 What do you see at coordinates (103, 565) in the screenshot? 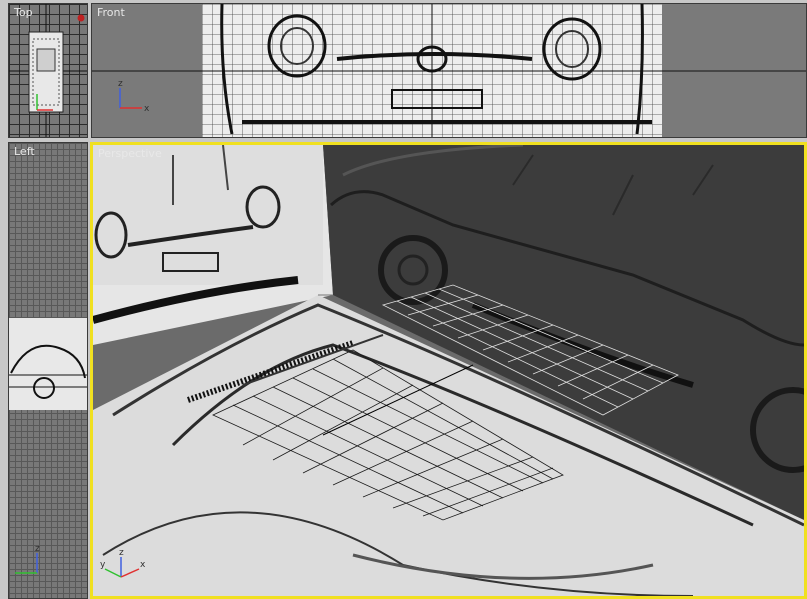
I see `axis-y-label: y` at bounding box center [103, 565].